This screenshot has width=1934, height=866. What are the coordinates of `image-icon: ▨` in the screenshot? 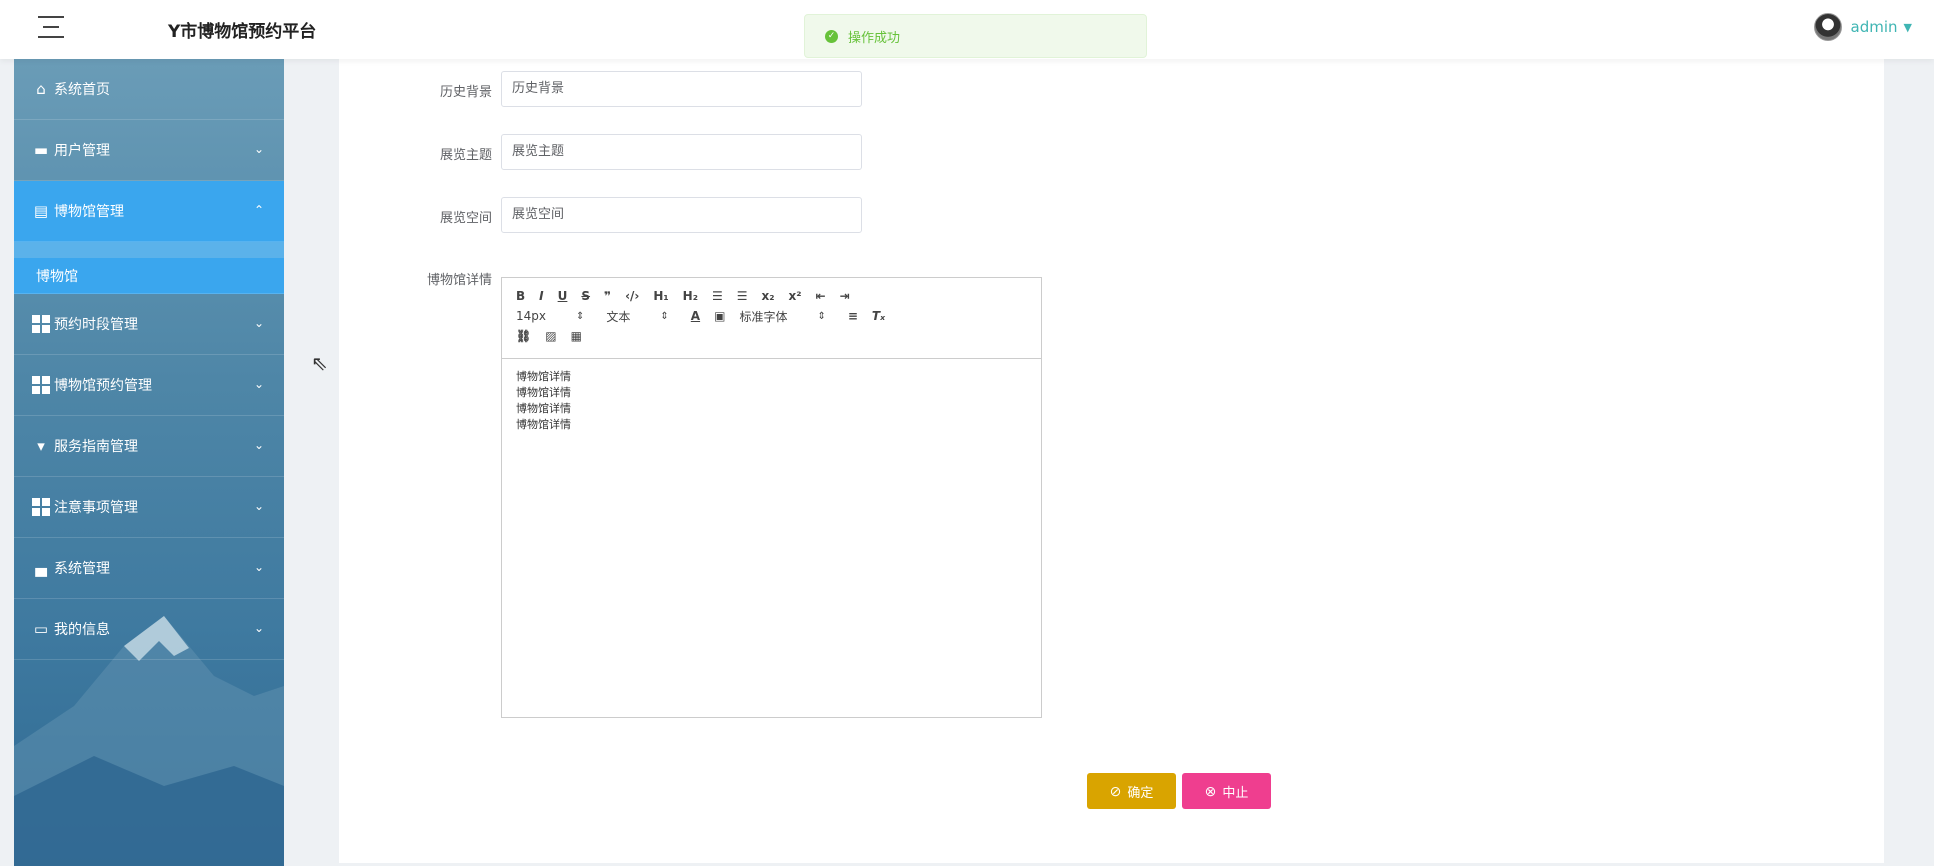 It's located at (550, 336).